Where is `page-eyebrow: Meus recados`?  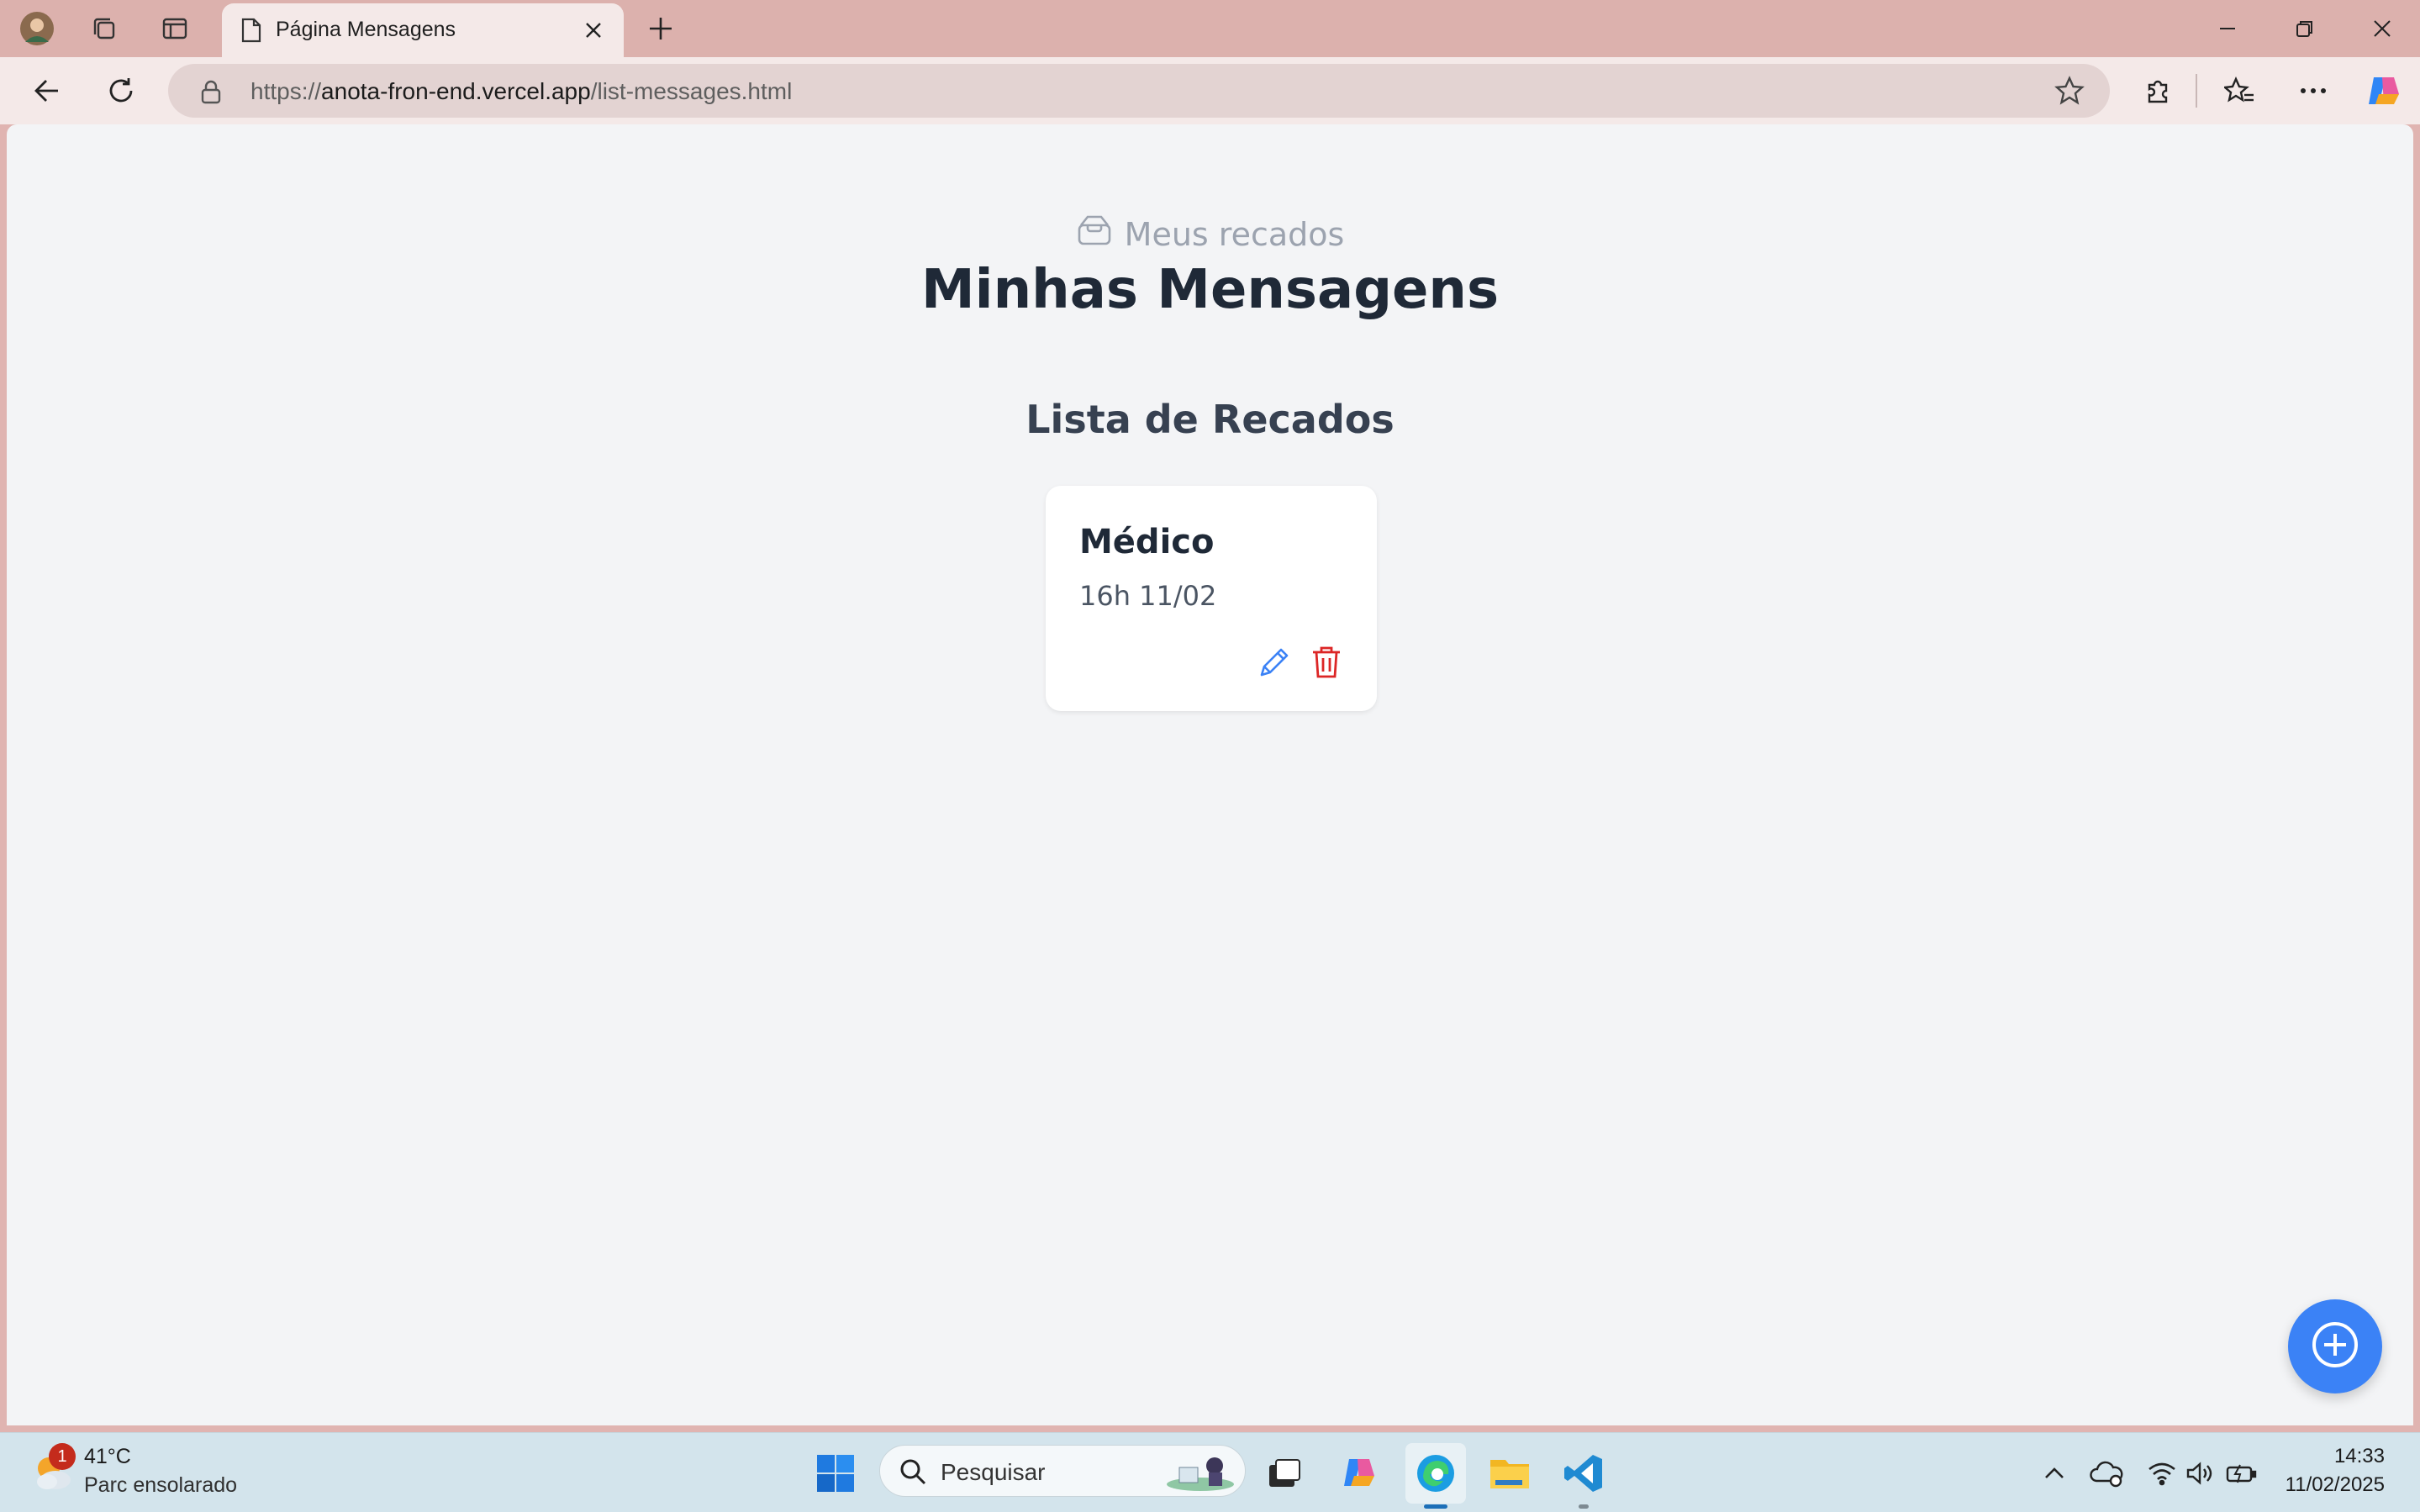
page-eyebrow: Meus recados is located at coordinates (1210, 234).